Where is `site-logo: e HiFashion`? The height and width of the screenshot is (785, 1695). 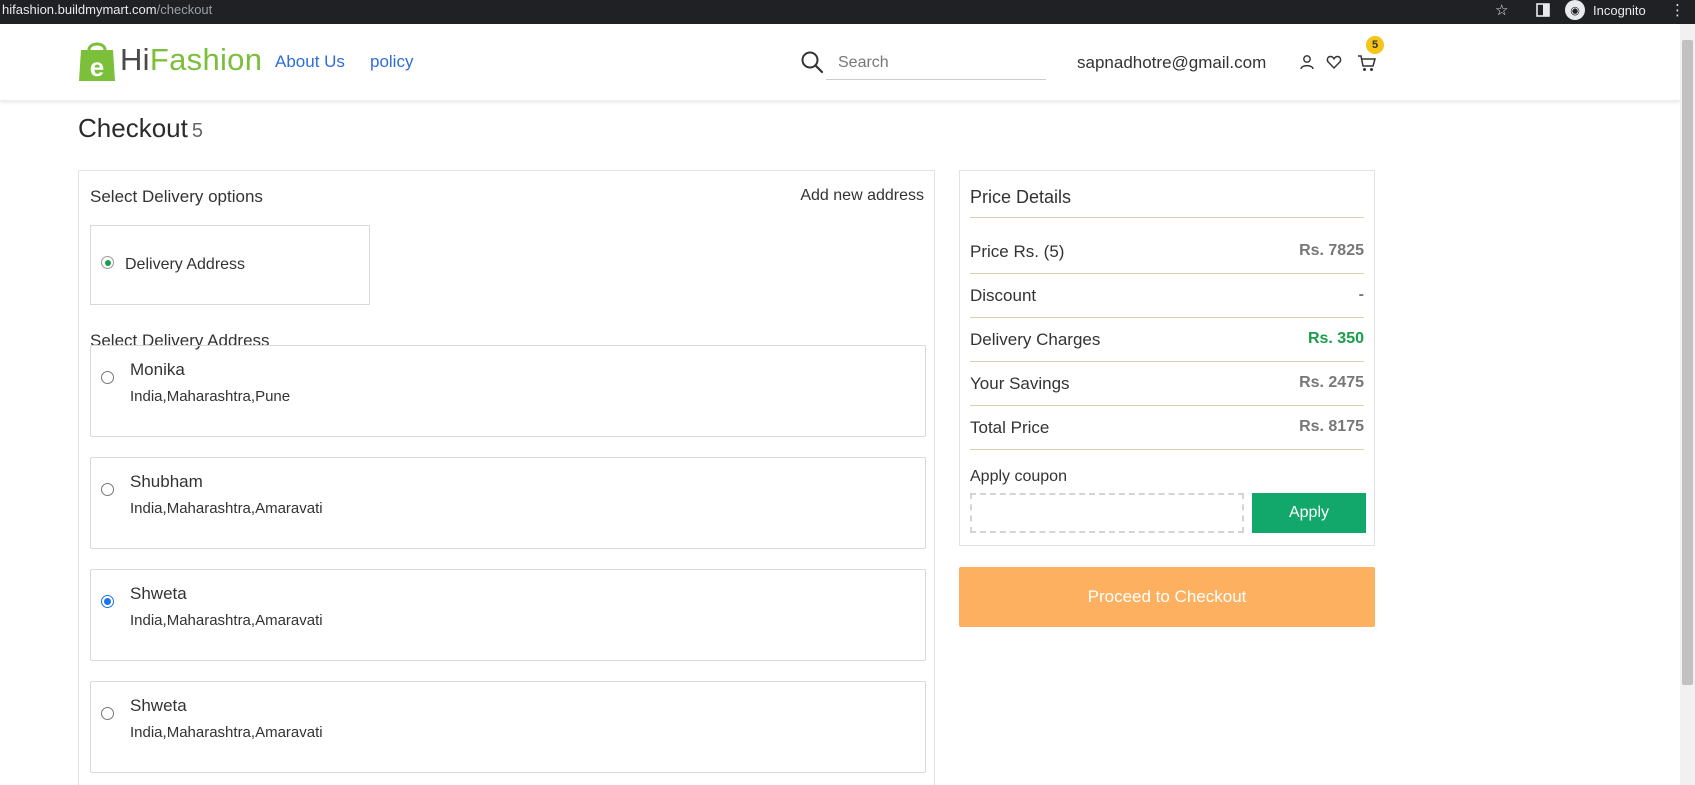 site-logo: e HiFashion is located at coordinates (170, 60).